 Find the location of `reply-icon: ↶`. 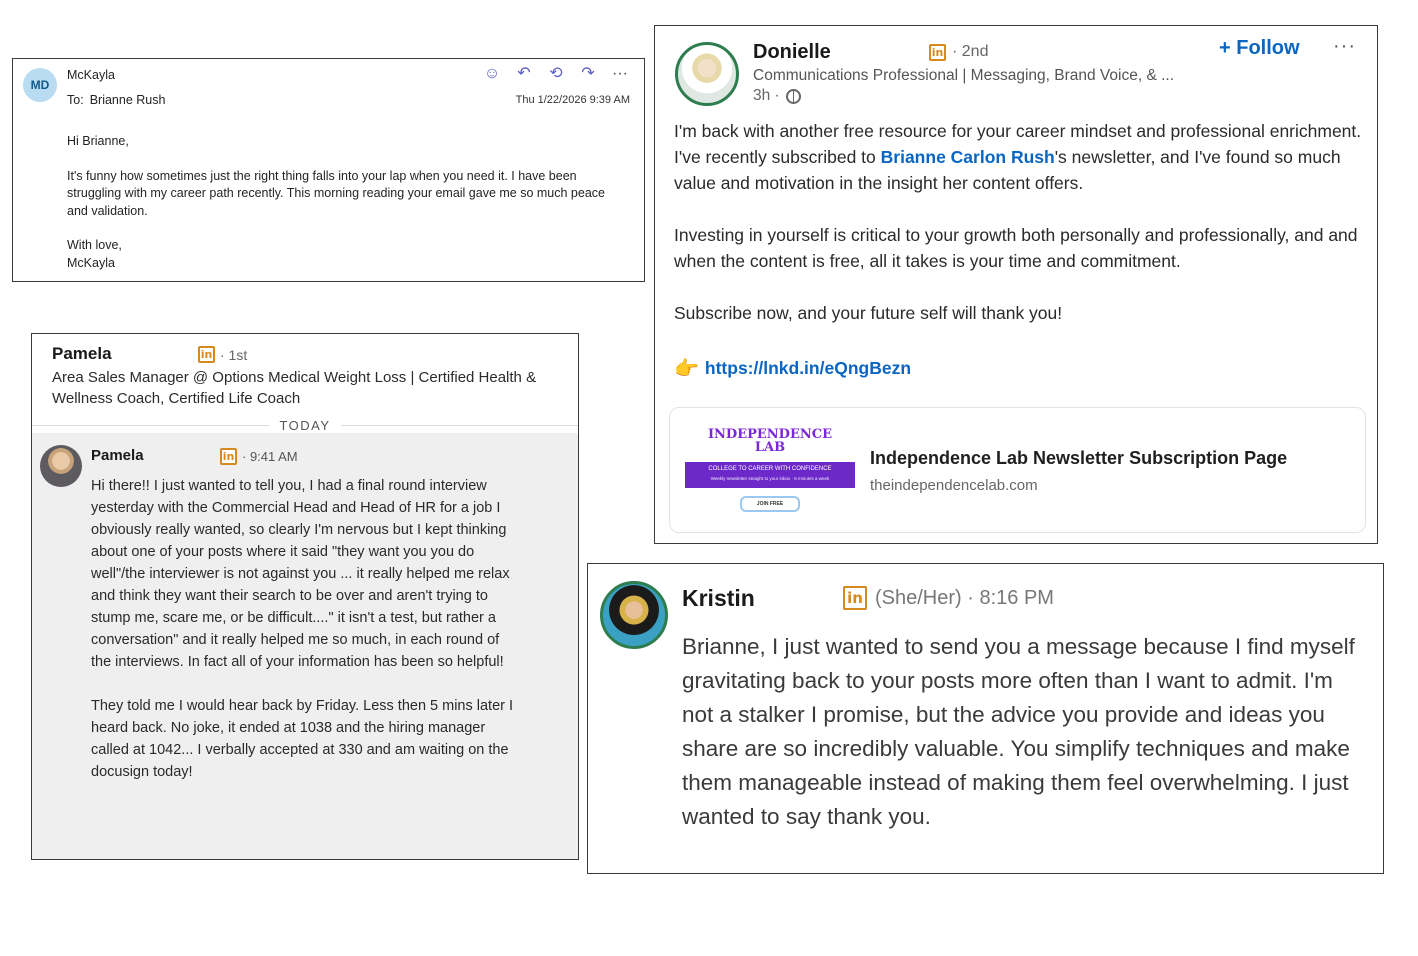

reply-icon: ↶ is located at coordinates (524, 74).